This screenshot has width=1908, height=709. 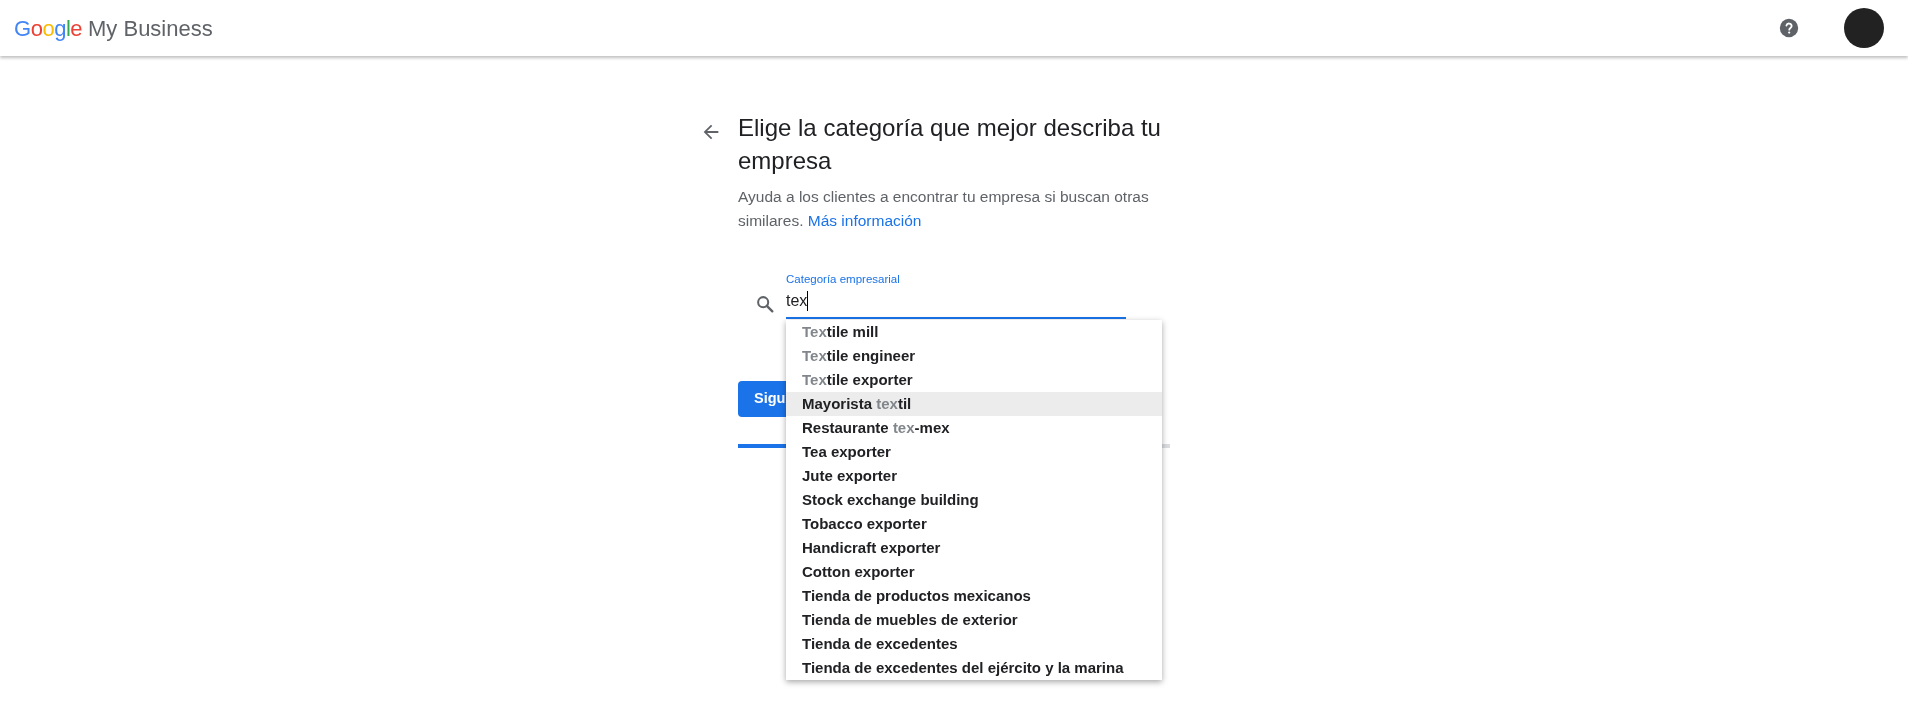 I want to click on page-heading: Elige la categoría que mejor describa tu empresa, so click(x=950, y=144).